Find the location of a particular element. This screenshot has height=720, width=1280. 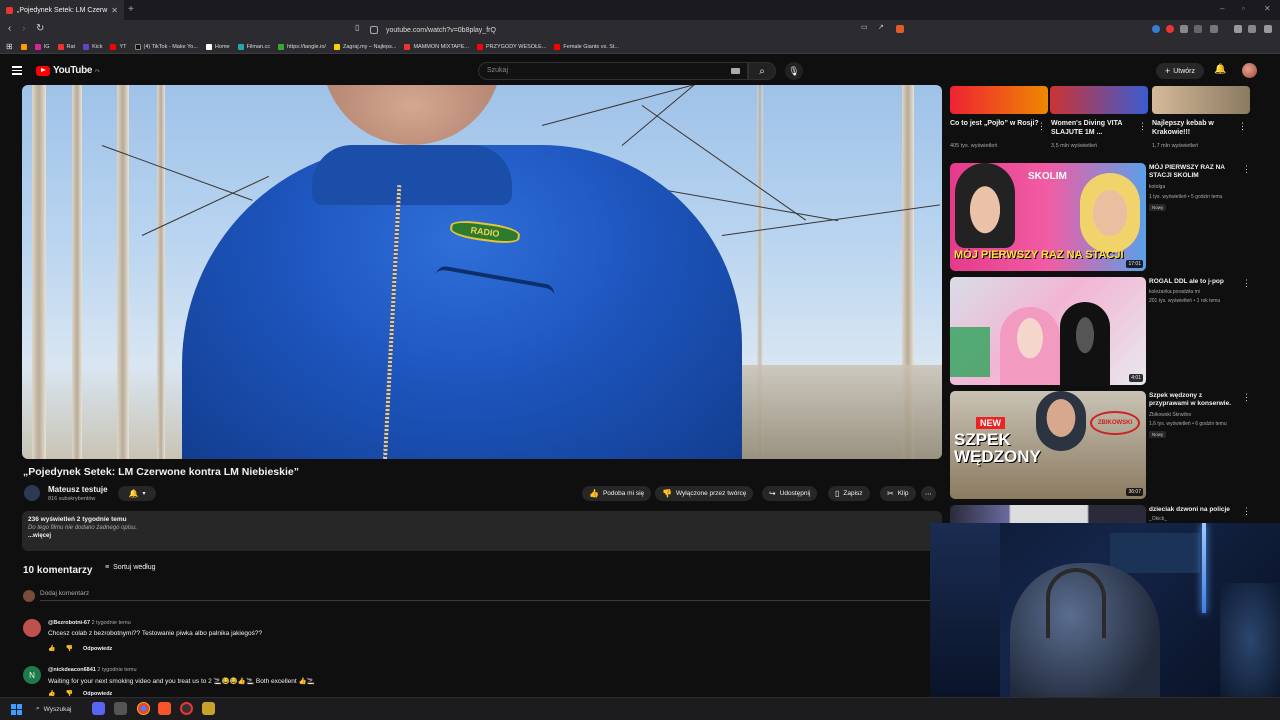

bookmark-item: YT is located at coordinates (118, 46).